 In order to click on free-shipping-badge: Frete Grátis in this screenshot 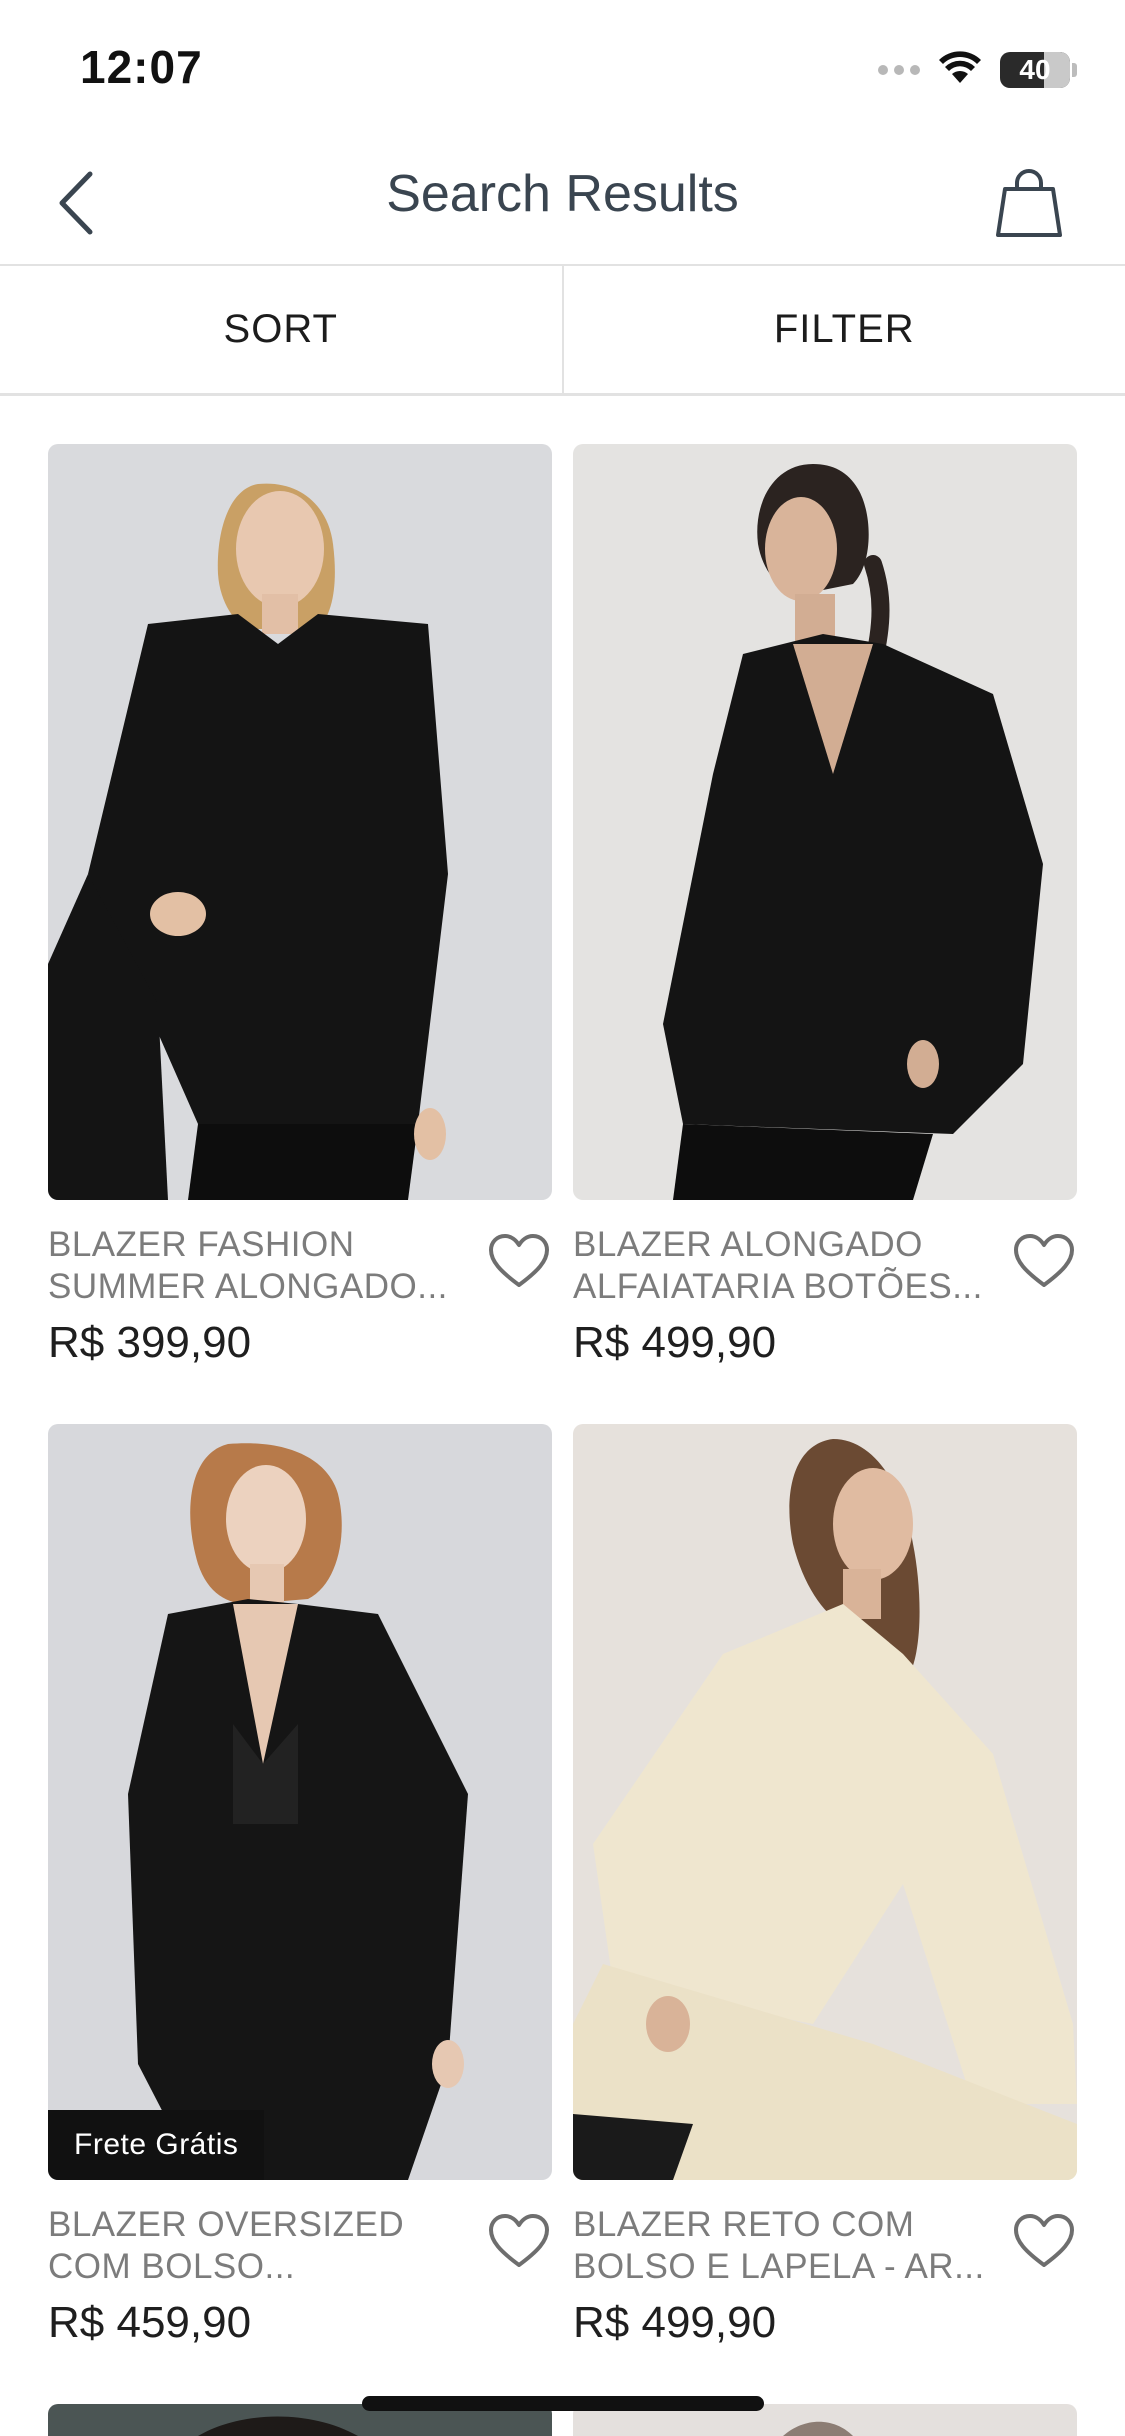, I will do `click(156, 2145)`.